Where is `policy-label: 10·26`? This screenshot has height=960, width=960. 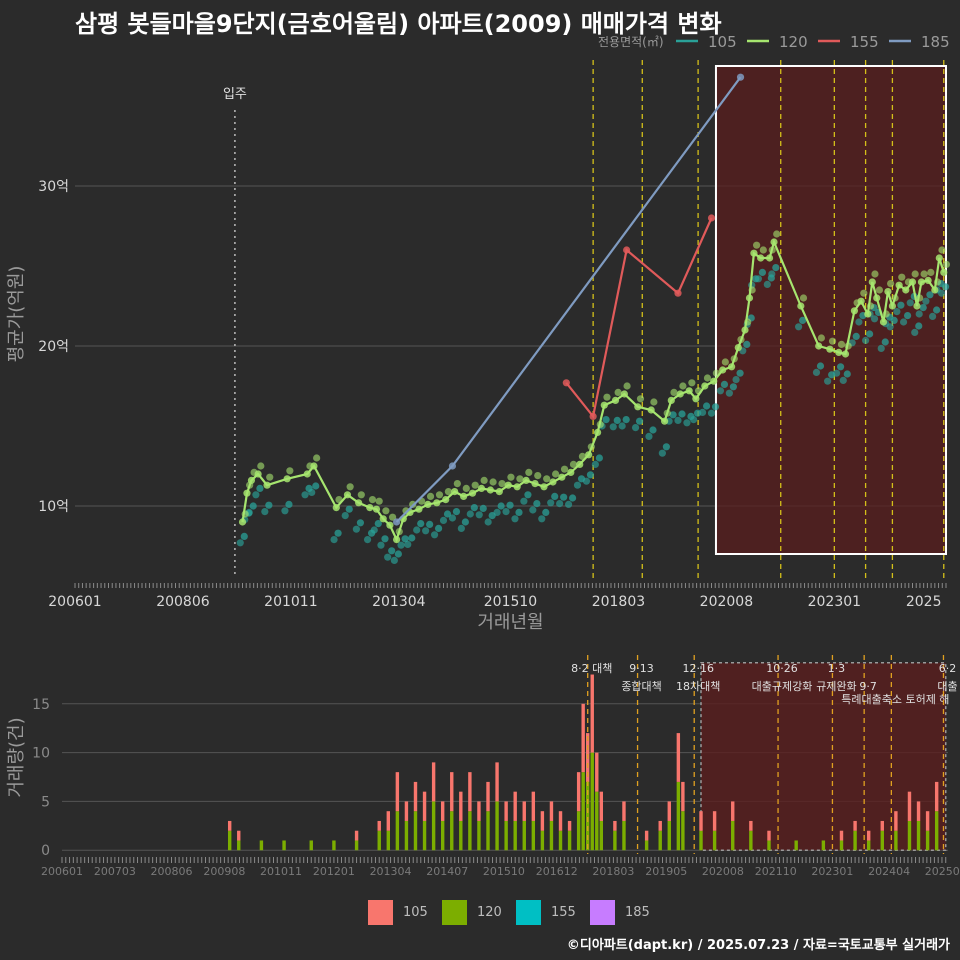
policy-label: 10·26 is located at coordinates (782, 668).